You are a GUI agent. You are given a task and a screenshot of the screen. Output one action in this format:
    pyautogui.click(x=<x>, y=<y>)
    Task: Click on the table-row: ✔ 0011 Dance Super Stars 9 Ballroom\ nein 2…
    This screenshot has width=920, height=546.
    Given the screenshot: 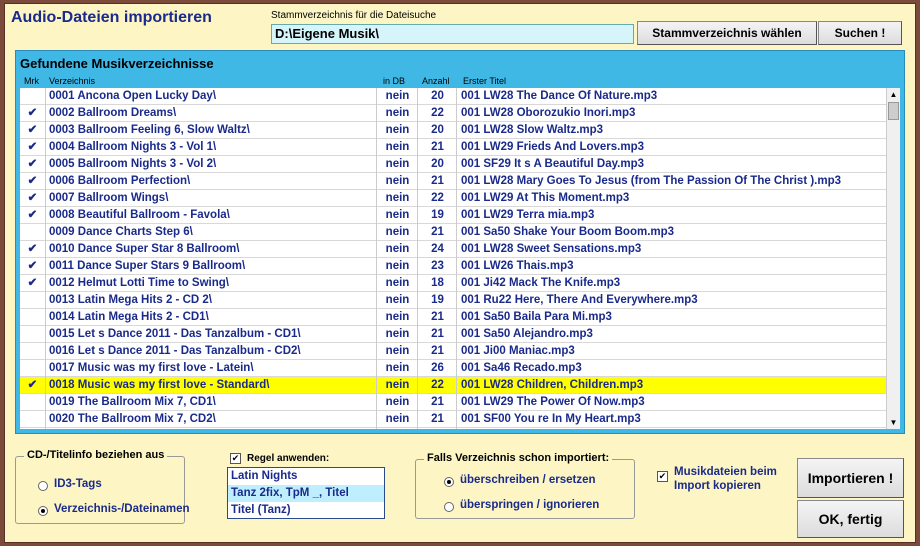 What is the action you would take?
    pyautogui.click(x=453, y=266)
    